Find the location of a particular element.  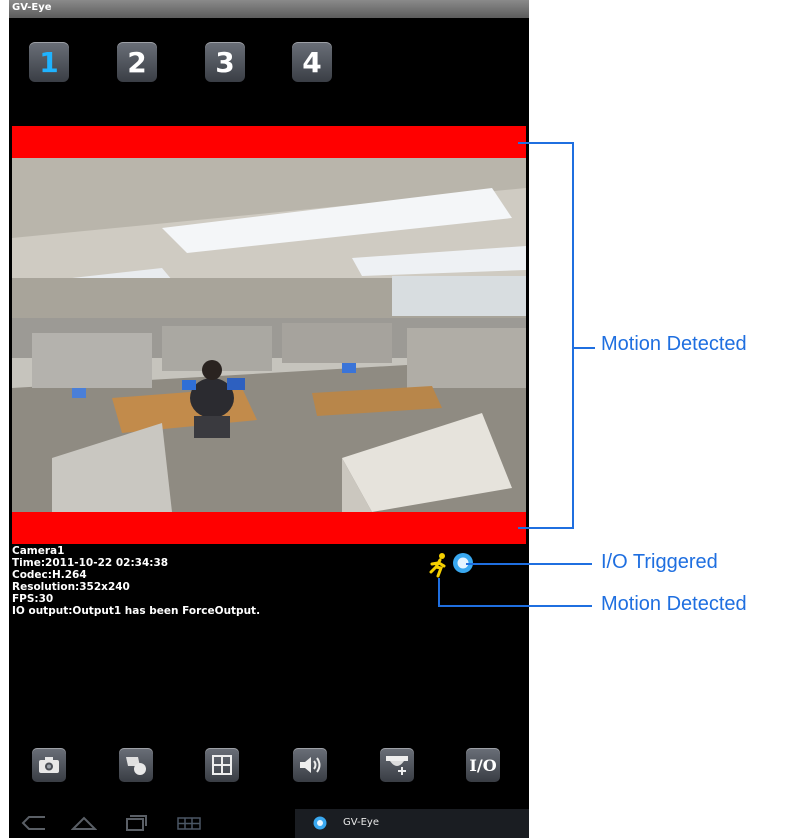

io-control-icon: I/O is located at coordinates (483, 765).